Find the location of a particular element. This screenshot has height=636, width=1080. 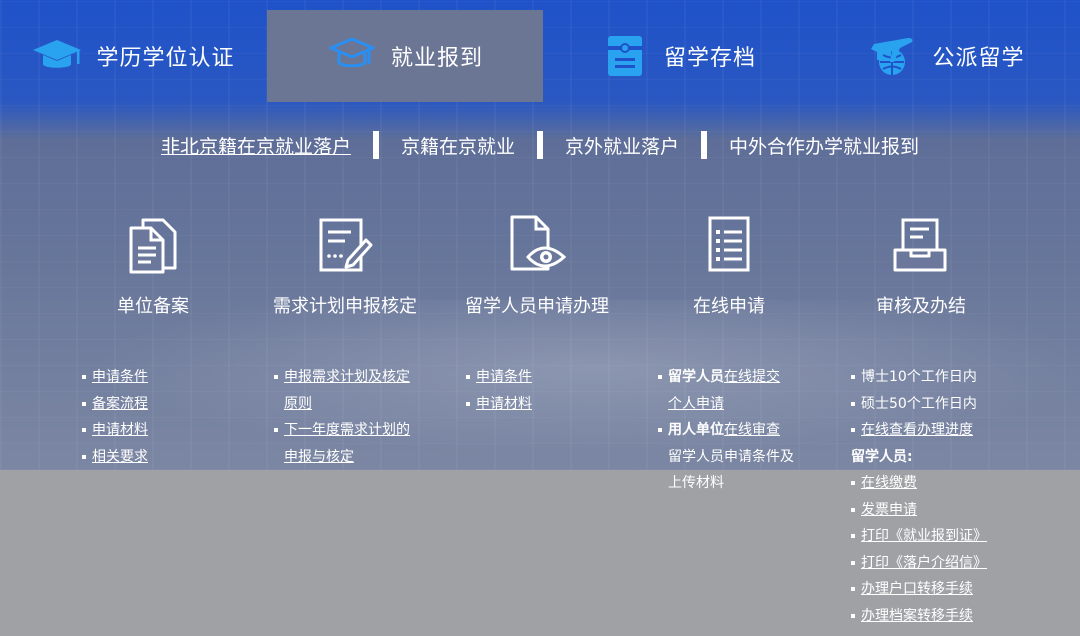

list-item: 博士10个工作日内 is located at coordinates (951, 377).